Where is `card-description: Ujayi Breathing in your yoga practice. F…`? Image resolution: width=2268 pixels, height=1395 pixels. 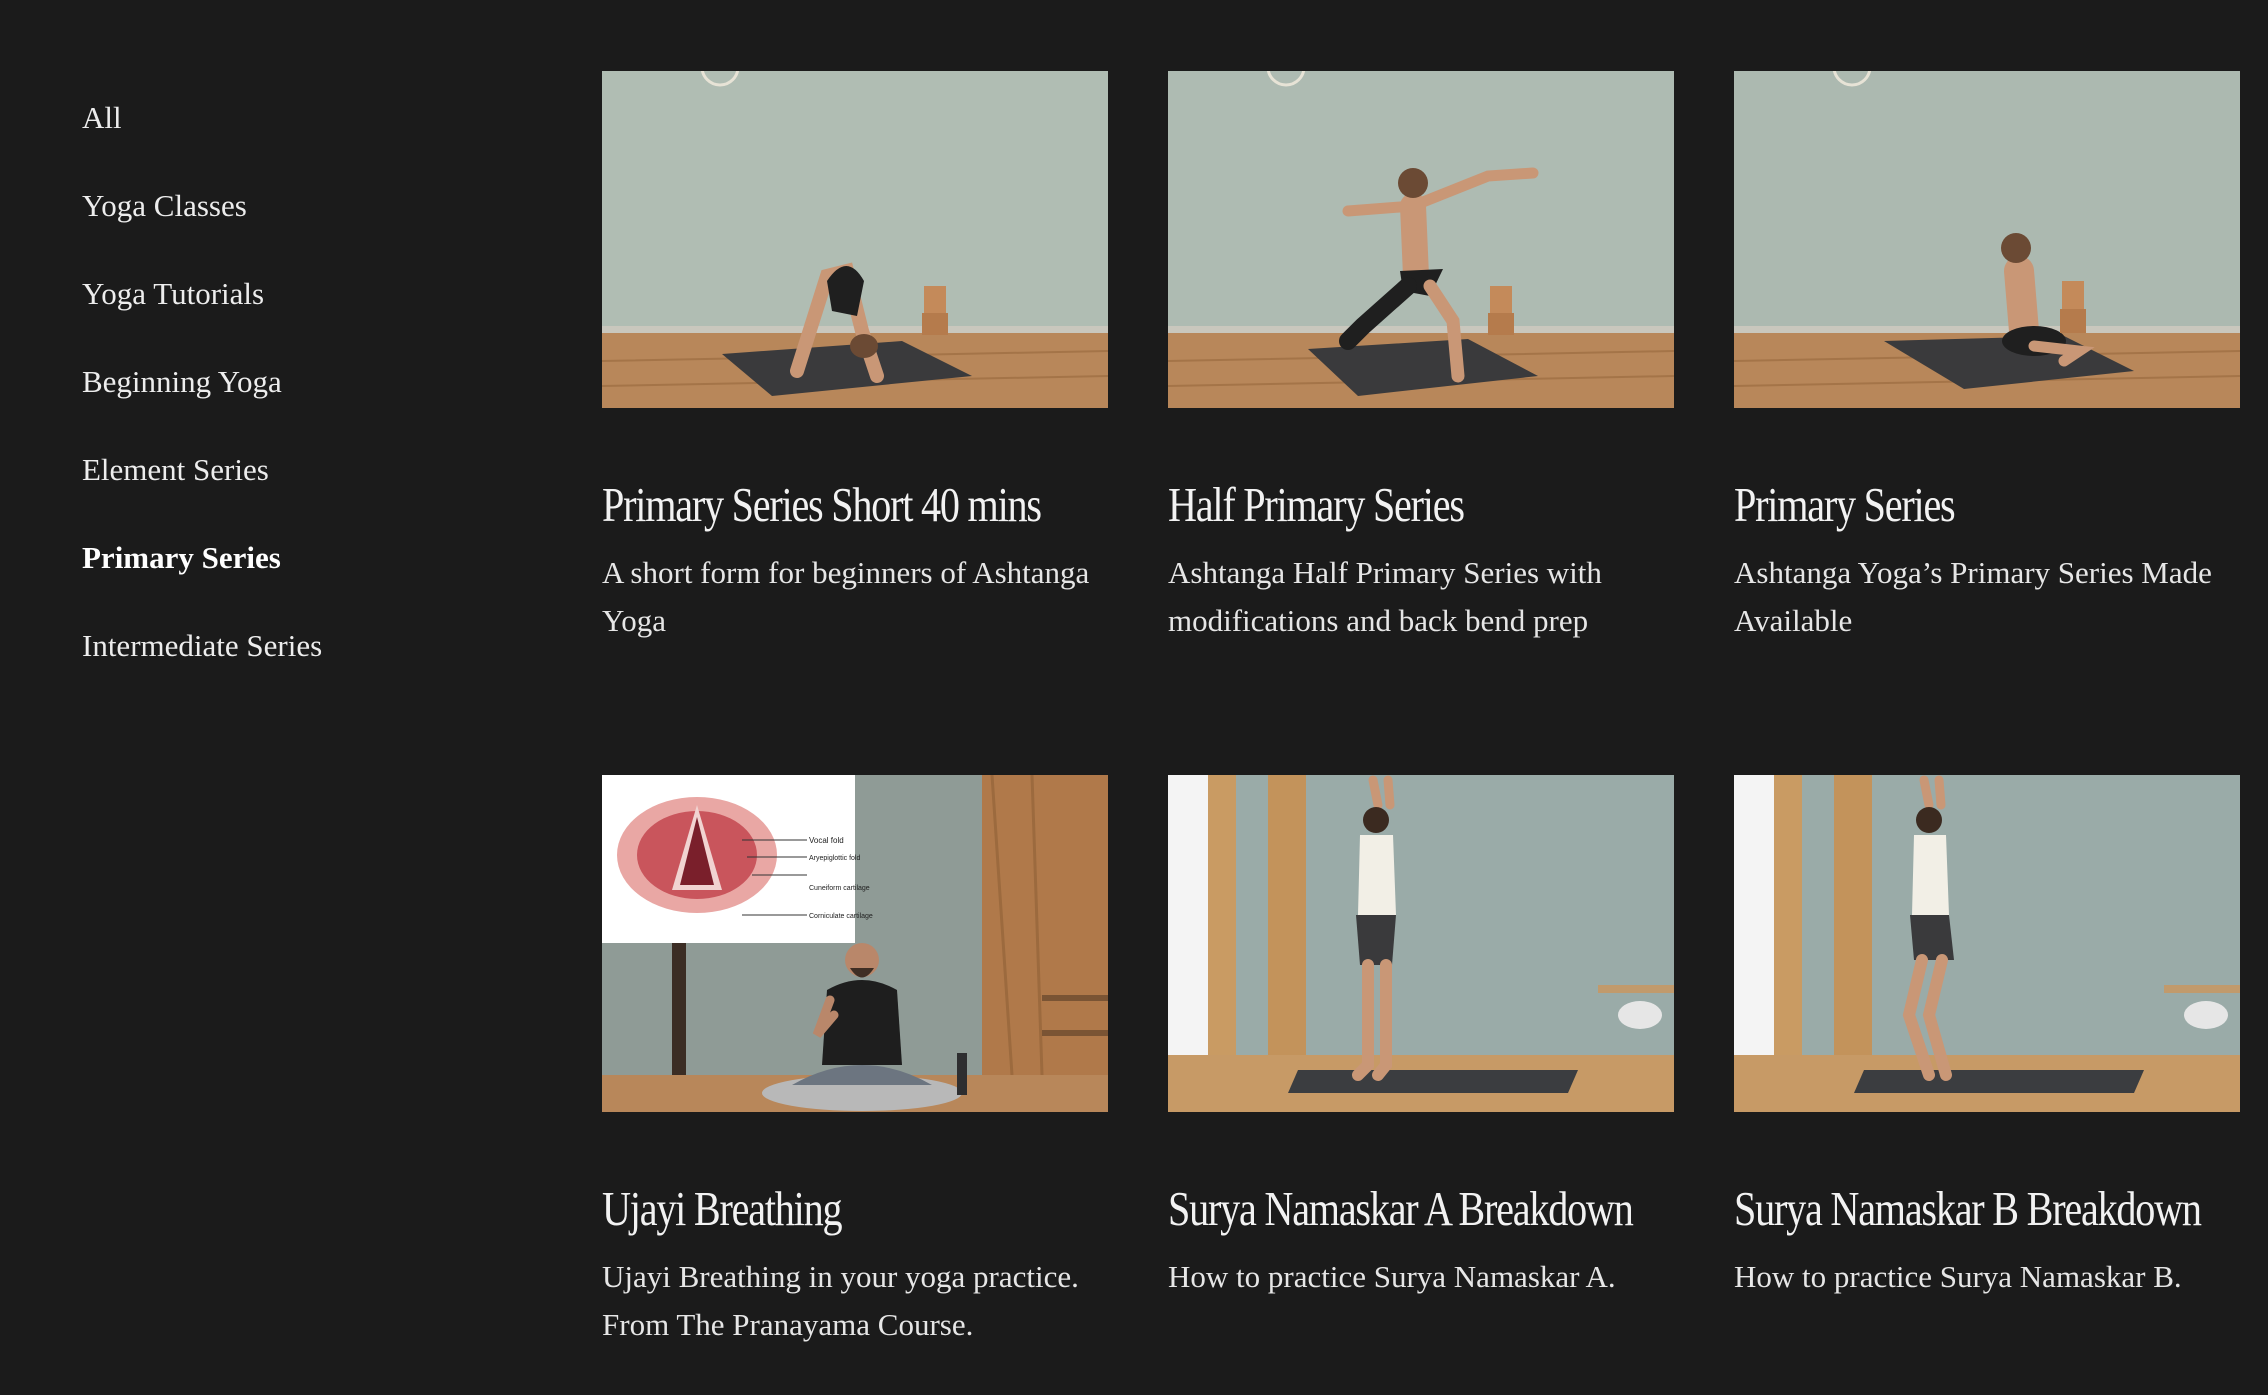 card-description: Ujayi Breathing in your yoga practice. F… is located at coordinates (840, 1300).